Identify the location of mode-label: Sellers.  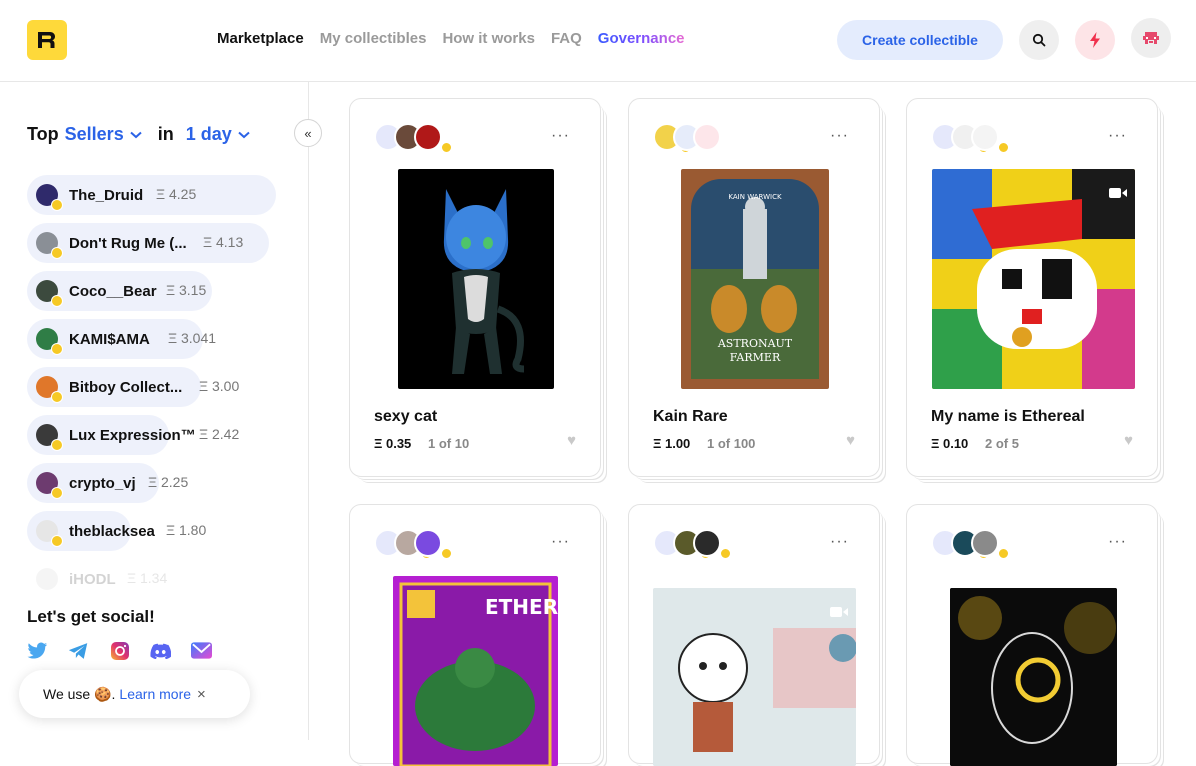
(94, 134).